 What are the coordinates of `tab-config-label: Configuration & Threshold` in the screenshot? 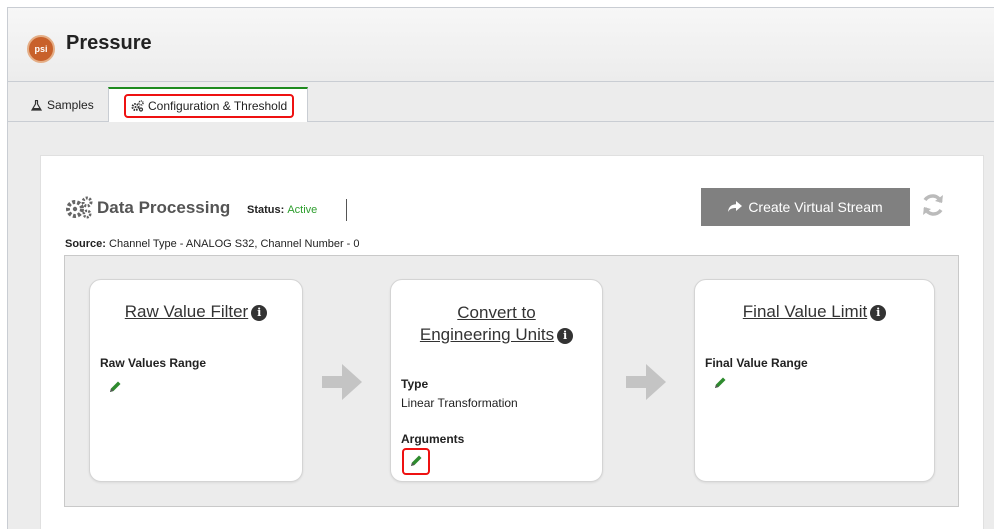 It's located at (218, 105).